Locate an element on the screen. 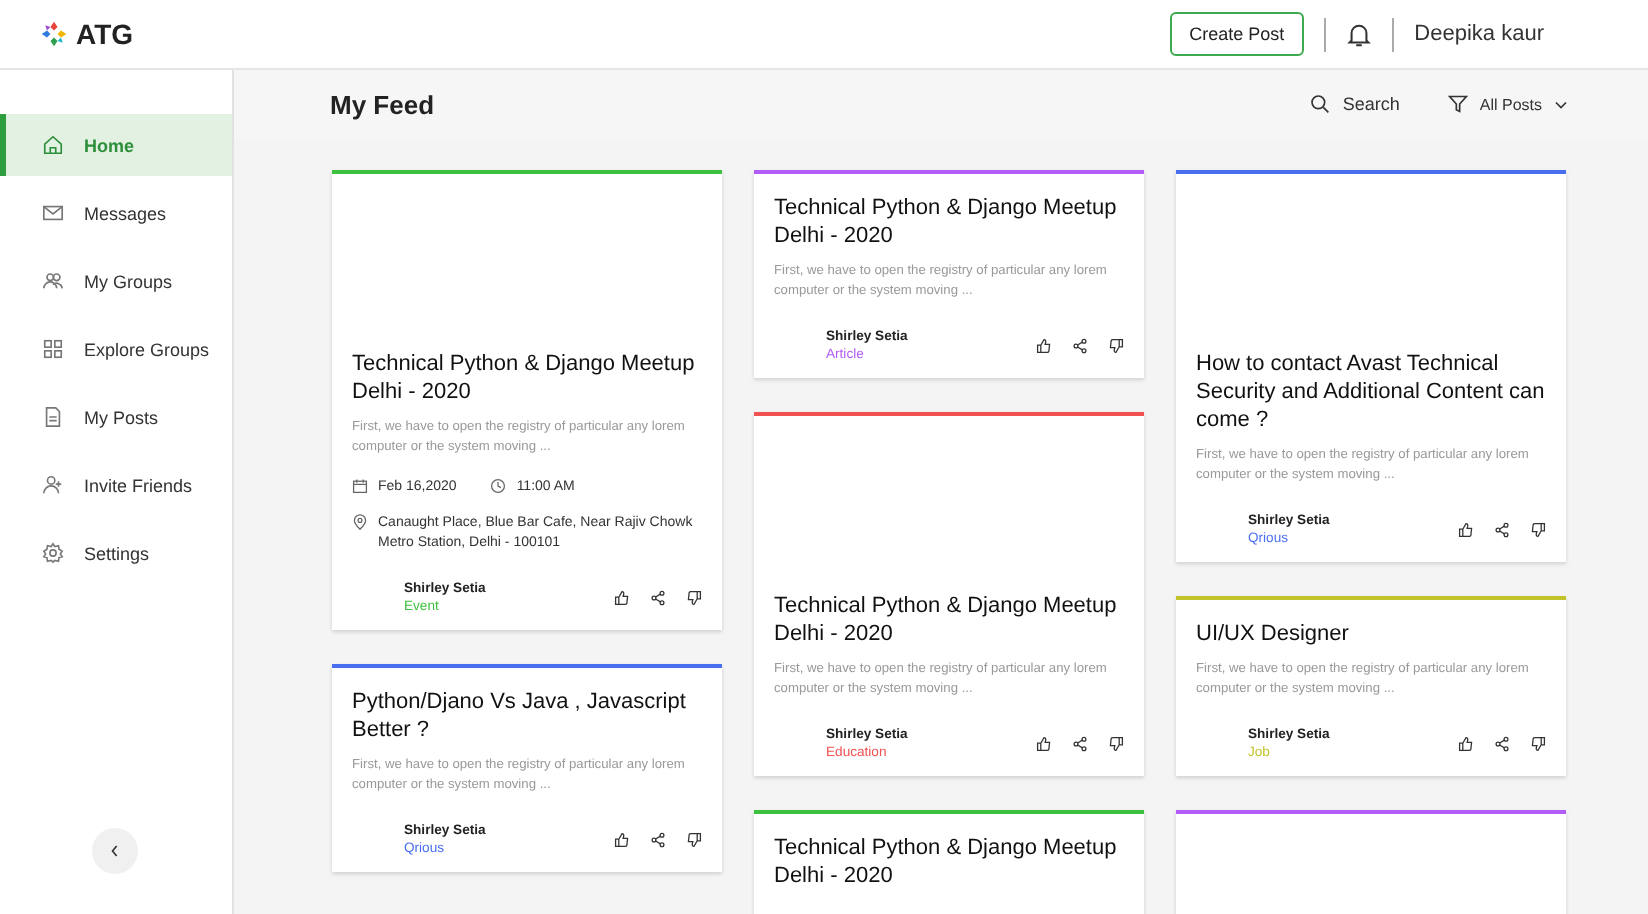  sidebar-item: Invite Friends is located at coordinates (116, 485).